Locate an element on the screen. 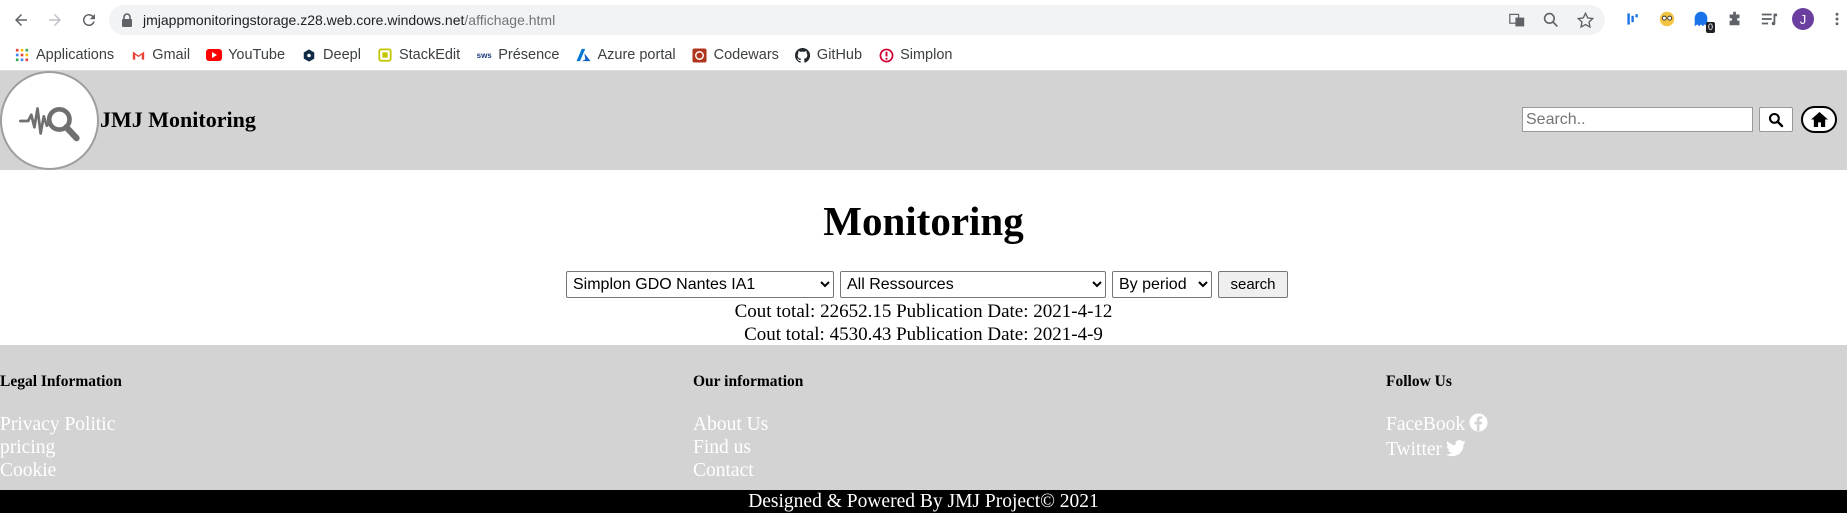  arrow-right-icon is located at coordinates (55, 20).